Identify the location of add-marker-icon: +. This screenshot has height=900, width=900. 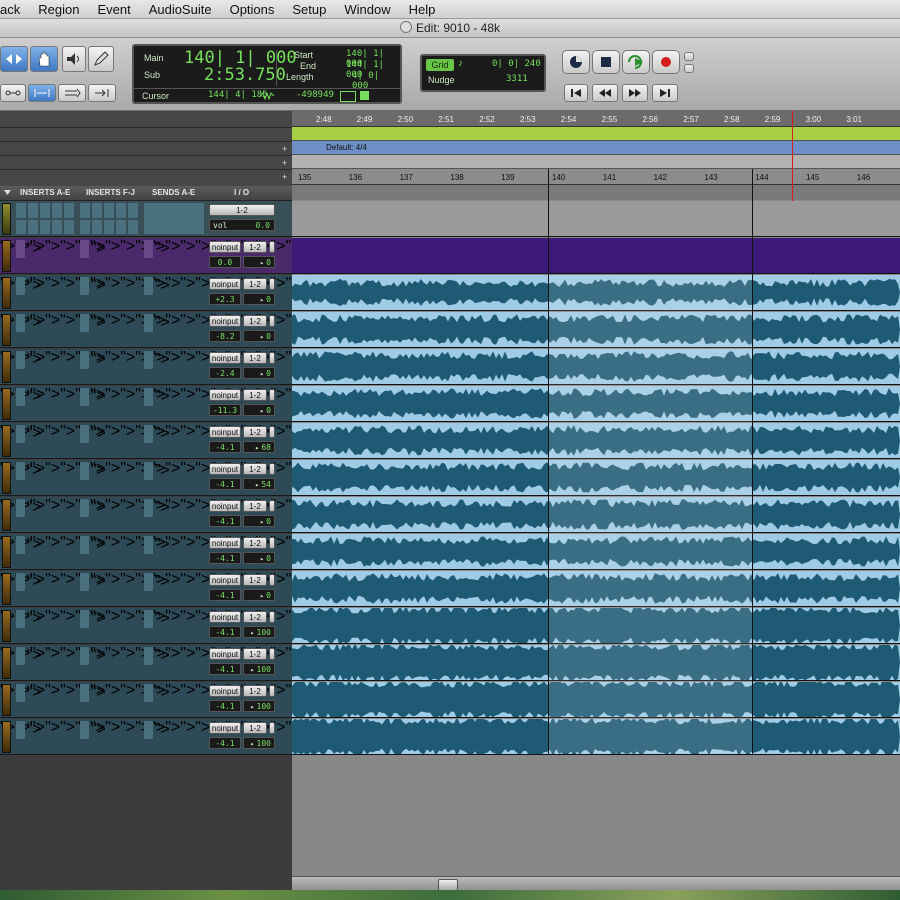
(284, 163).